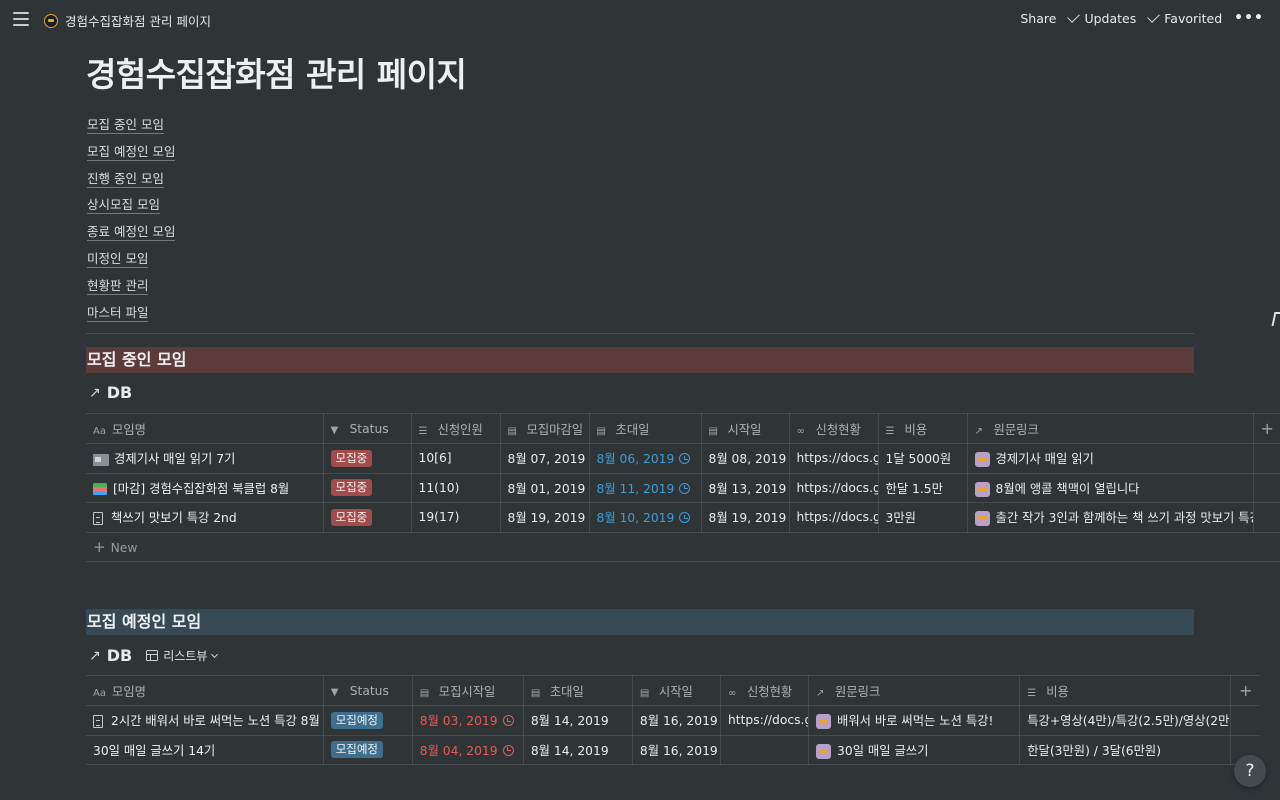 The width and height of the screenshot is (1280, 800). I want to click on new-row-button: + New, so click(683, 546).